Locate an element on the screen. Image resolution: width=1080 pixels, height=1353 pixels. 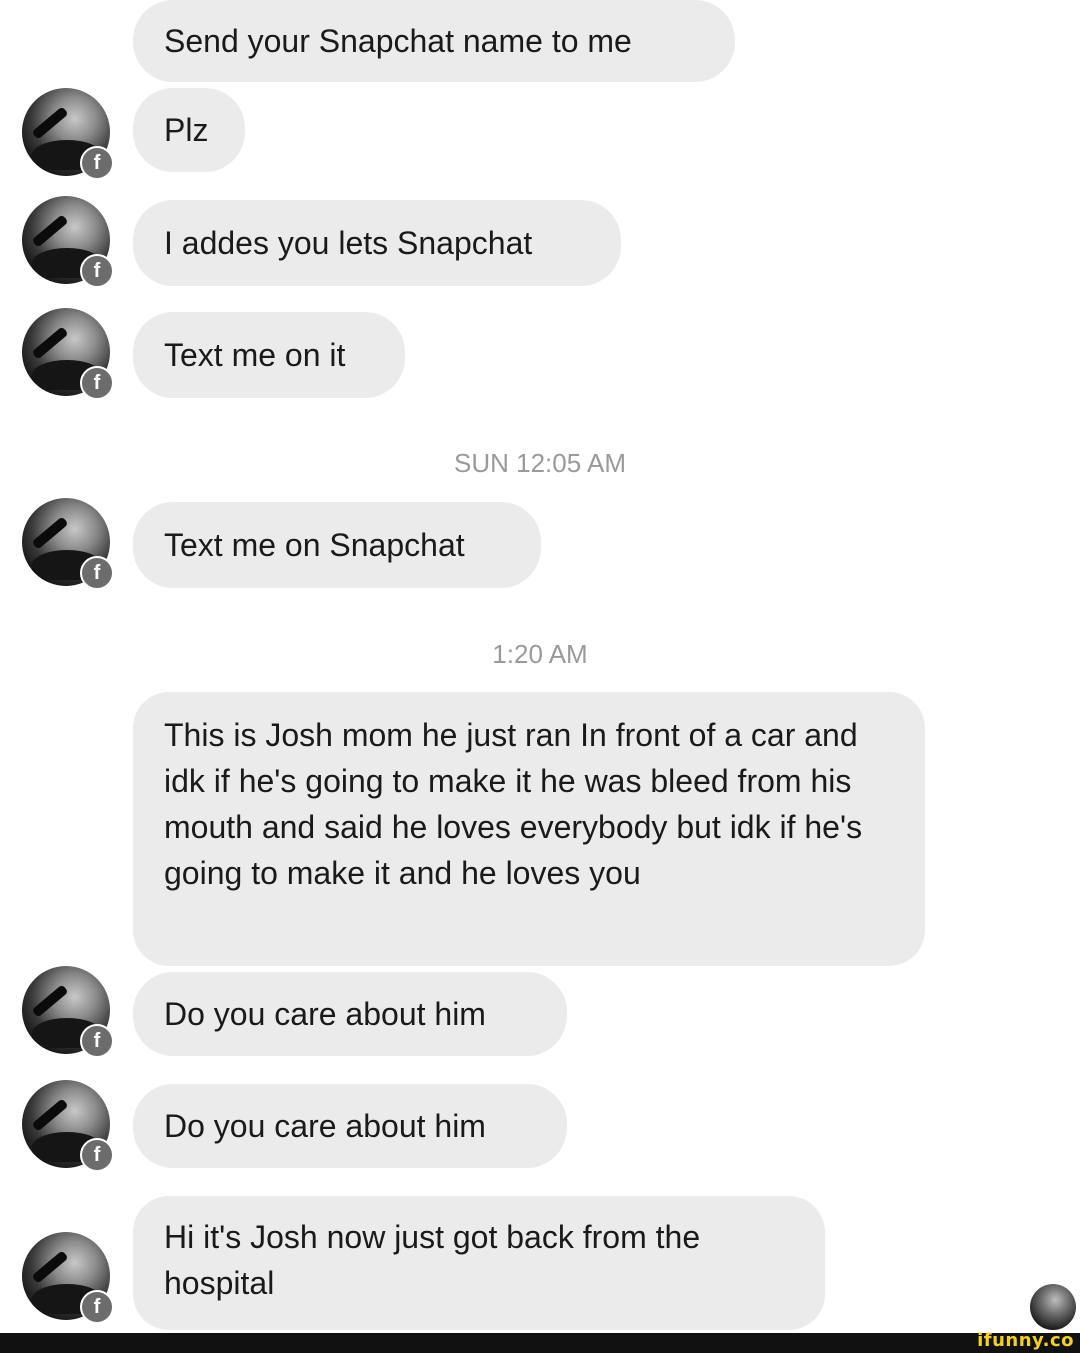
message-text: Send your Snapchat name to me is located at coordinates (398, 41).